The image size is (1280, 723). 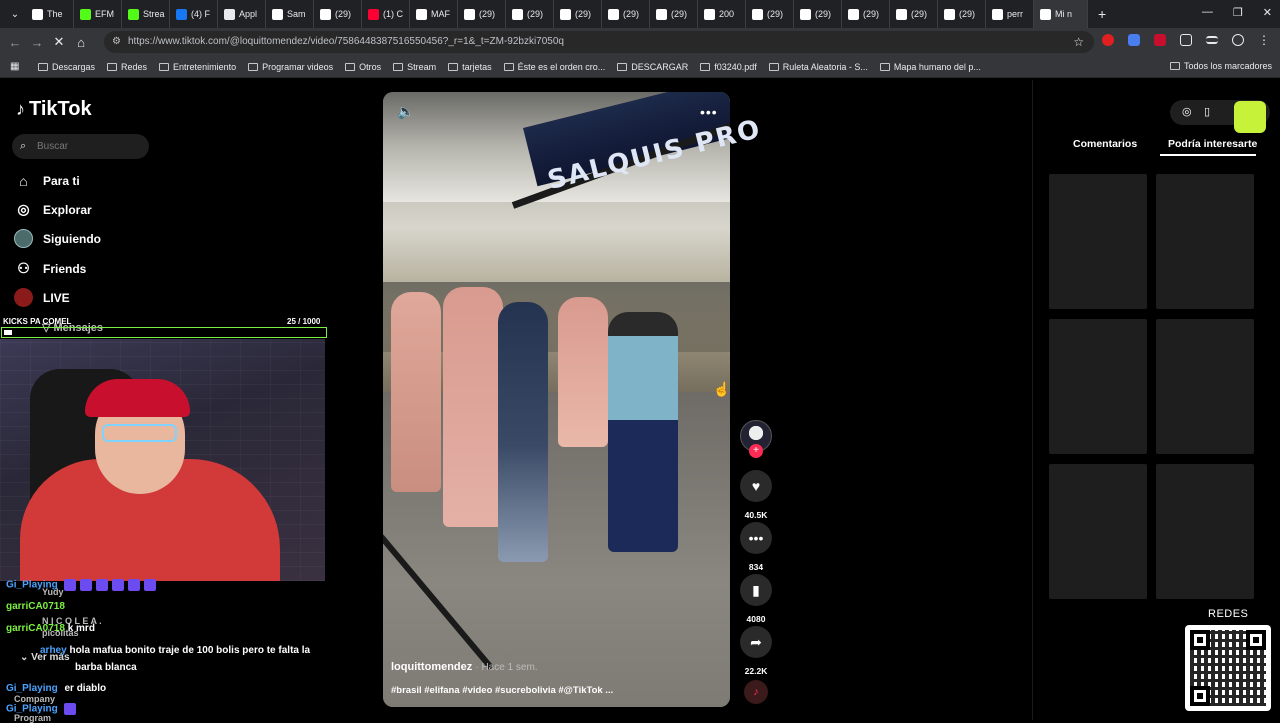 I want to click on comment-button: ••• 834, so click(x=756, y=547).